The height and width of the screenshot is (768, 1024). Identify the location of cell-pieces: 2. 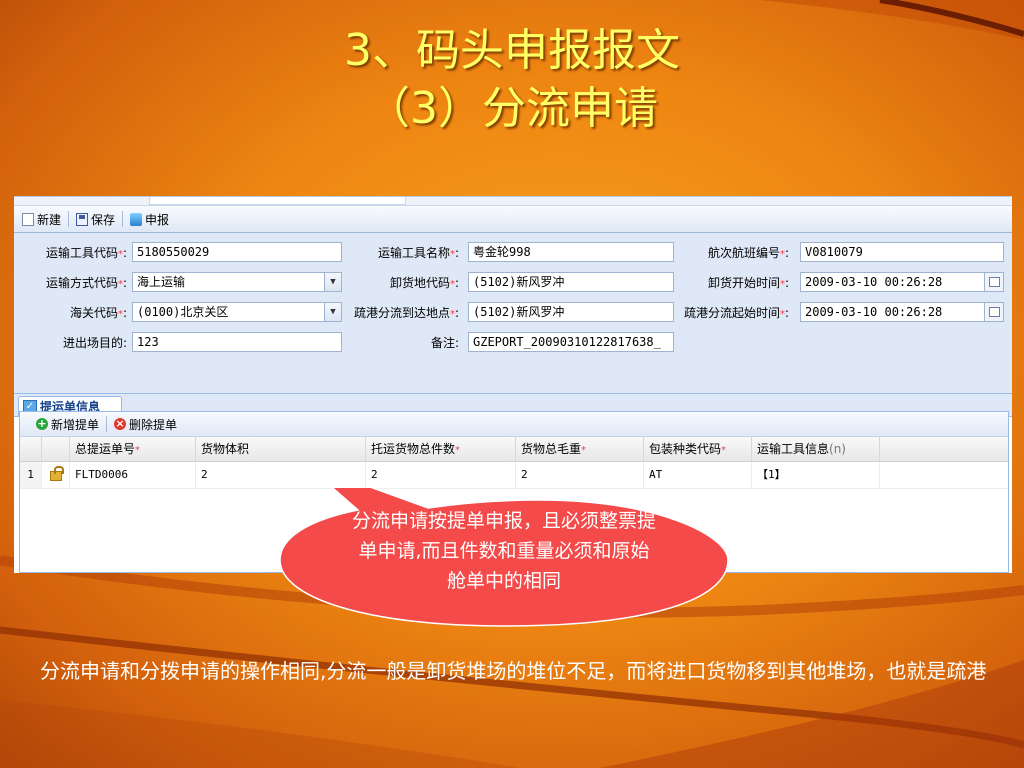
(441, 475).